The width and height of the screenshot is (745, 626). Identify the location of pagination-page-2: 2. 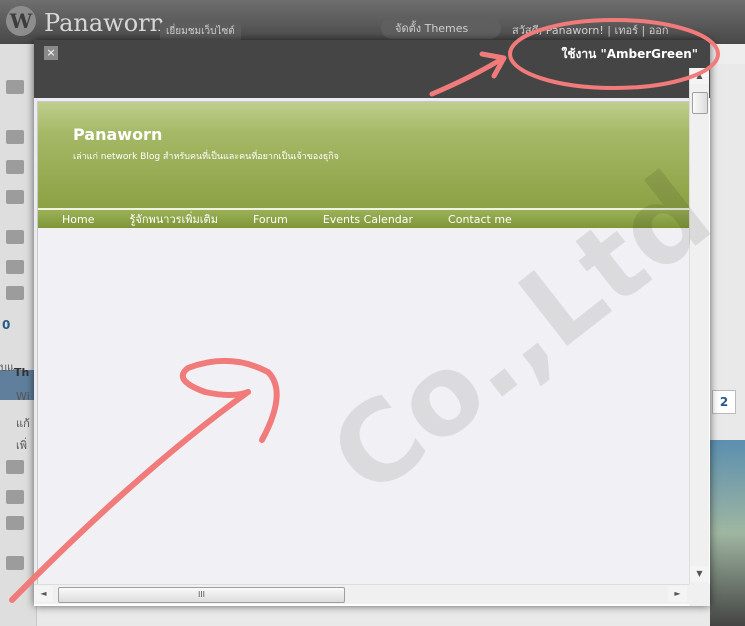
(724, 402).